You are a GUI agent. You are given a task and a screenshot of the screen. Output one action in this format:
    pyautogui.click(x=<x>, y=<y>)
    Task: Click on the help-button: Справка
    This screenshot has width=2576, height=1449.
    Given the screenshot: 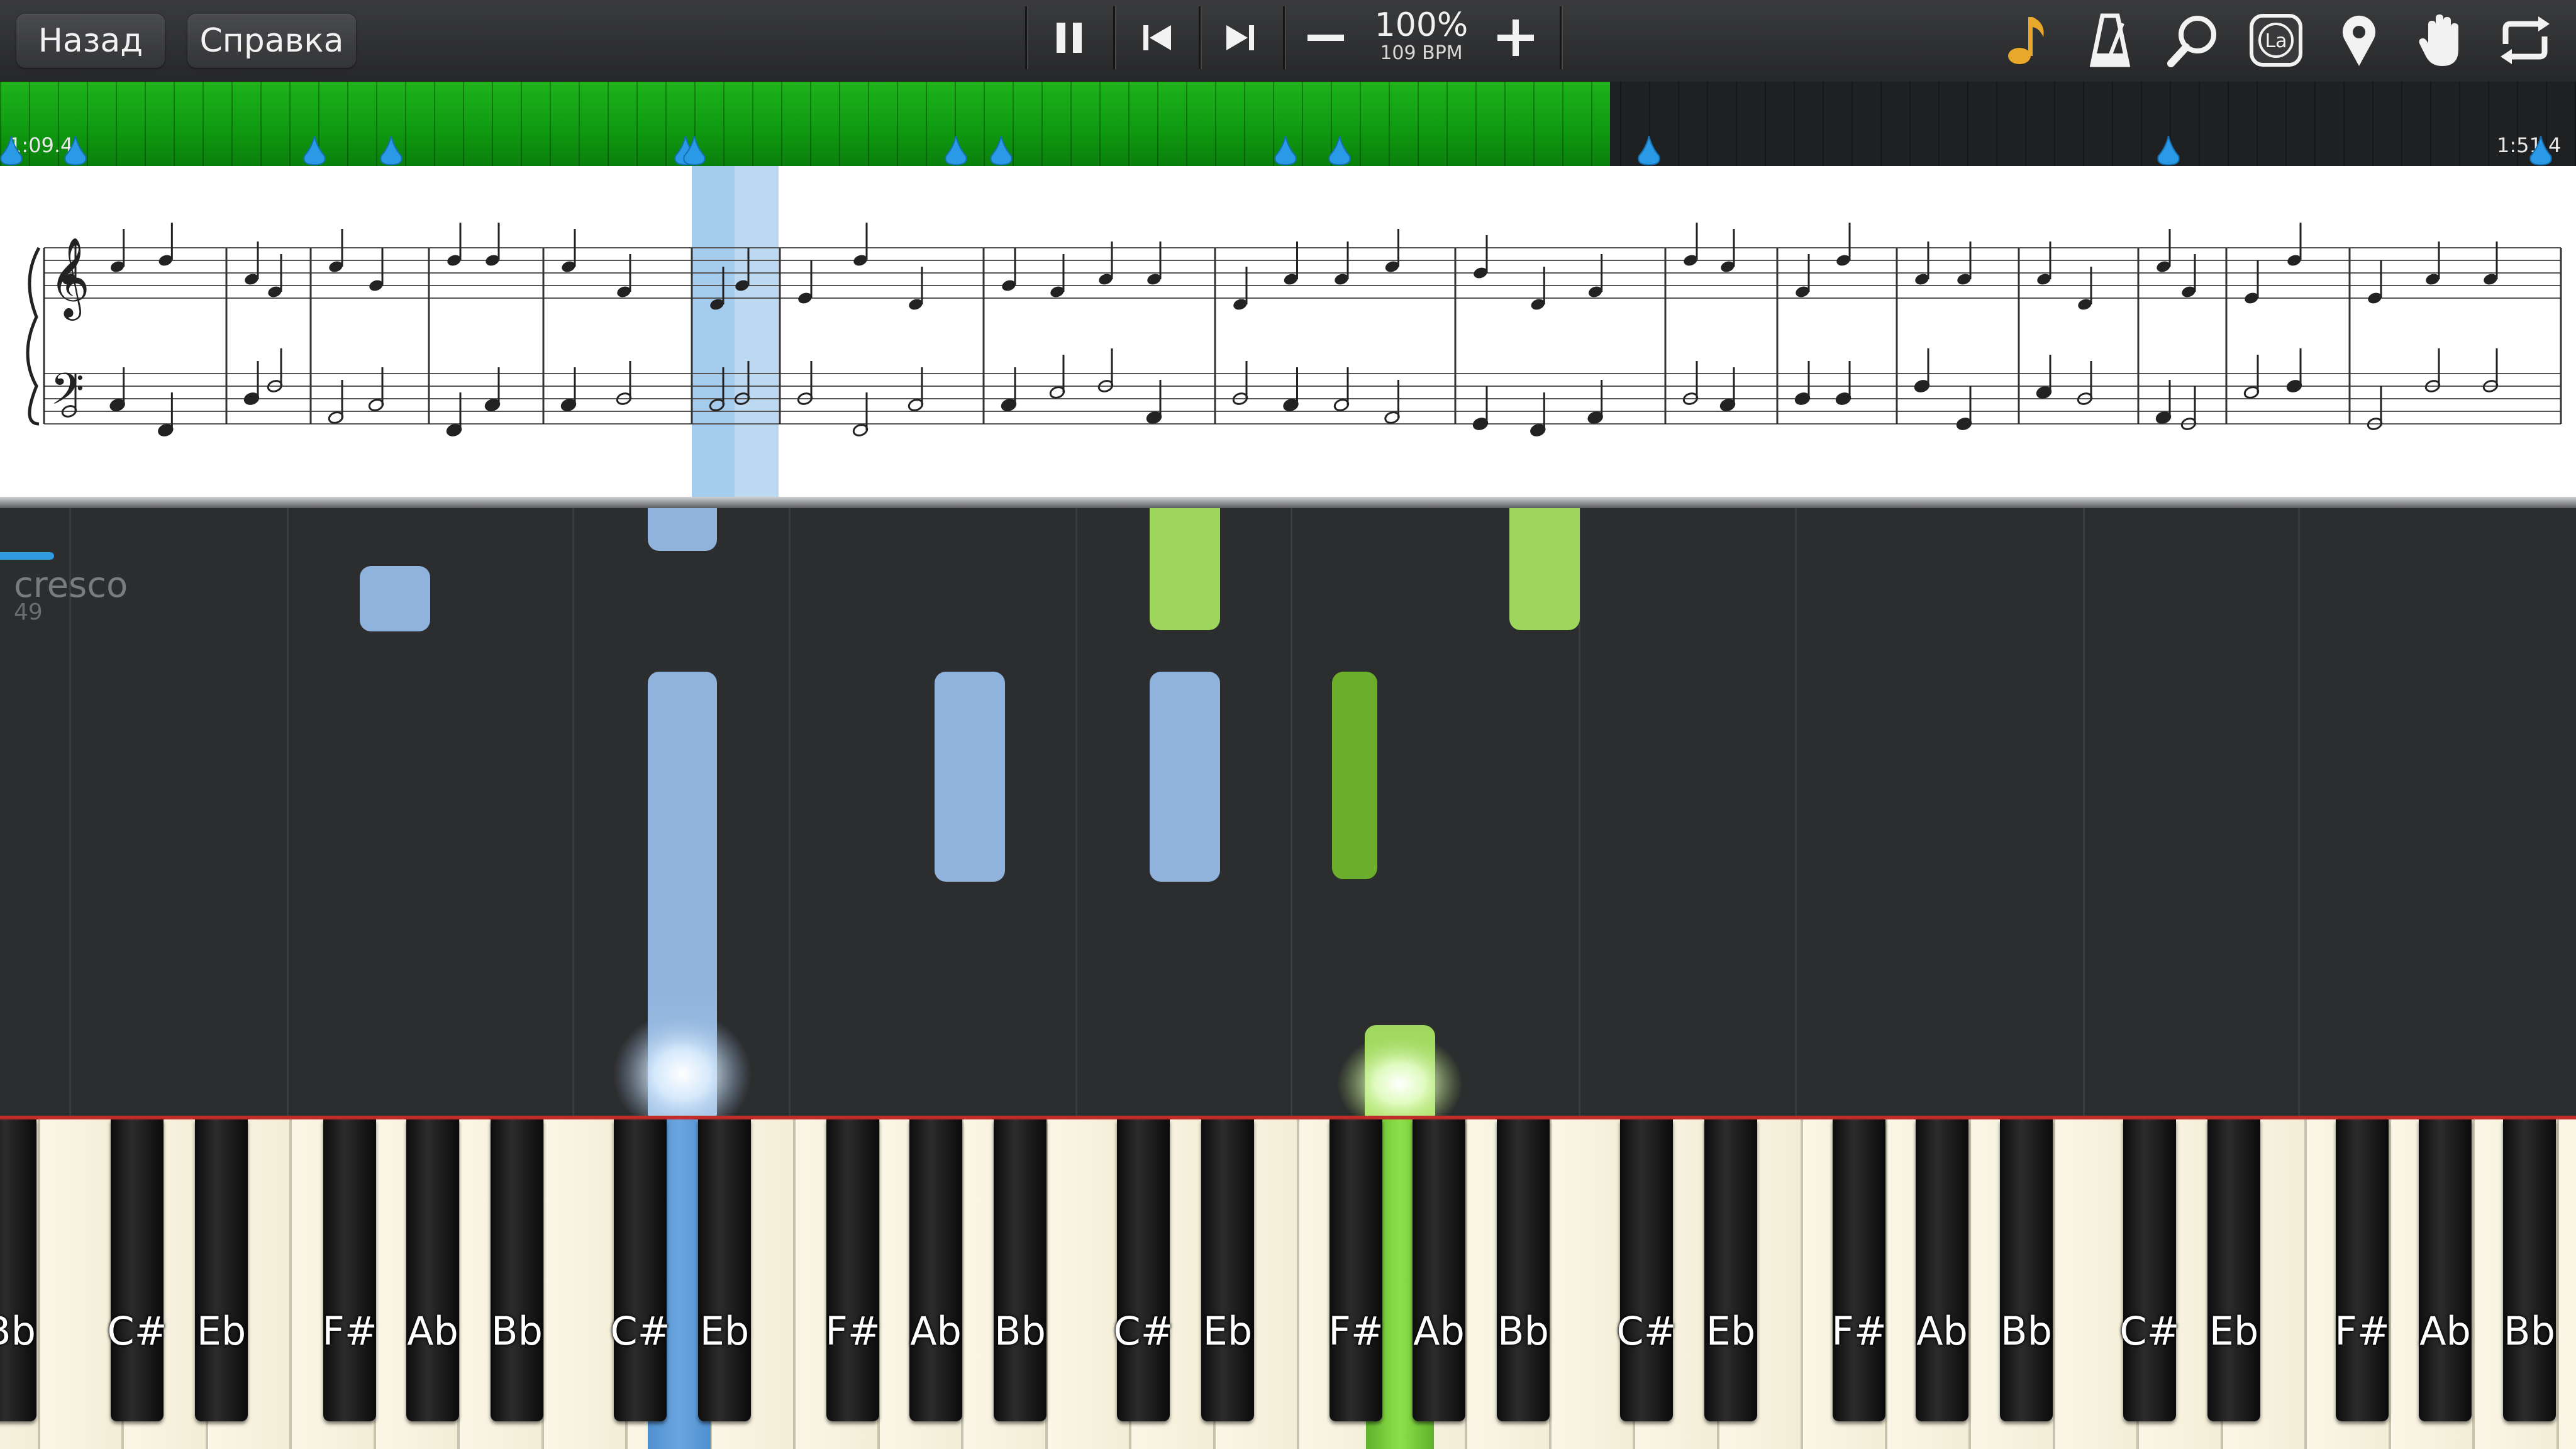 What is the action you would take?
    pyautogui.click(x=271, y=41)
    